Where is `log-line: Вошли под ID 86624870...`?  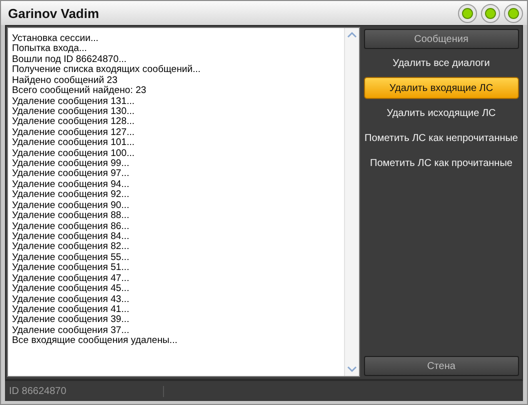 log-line: Вошли под ID 86624870... is located at coordinates (70, 59).